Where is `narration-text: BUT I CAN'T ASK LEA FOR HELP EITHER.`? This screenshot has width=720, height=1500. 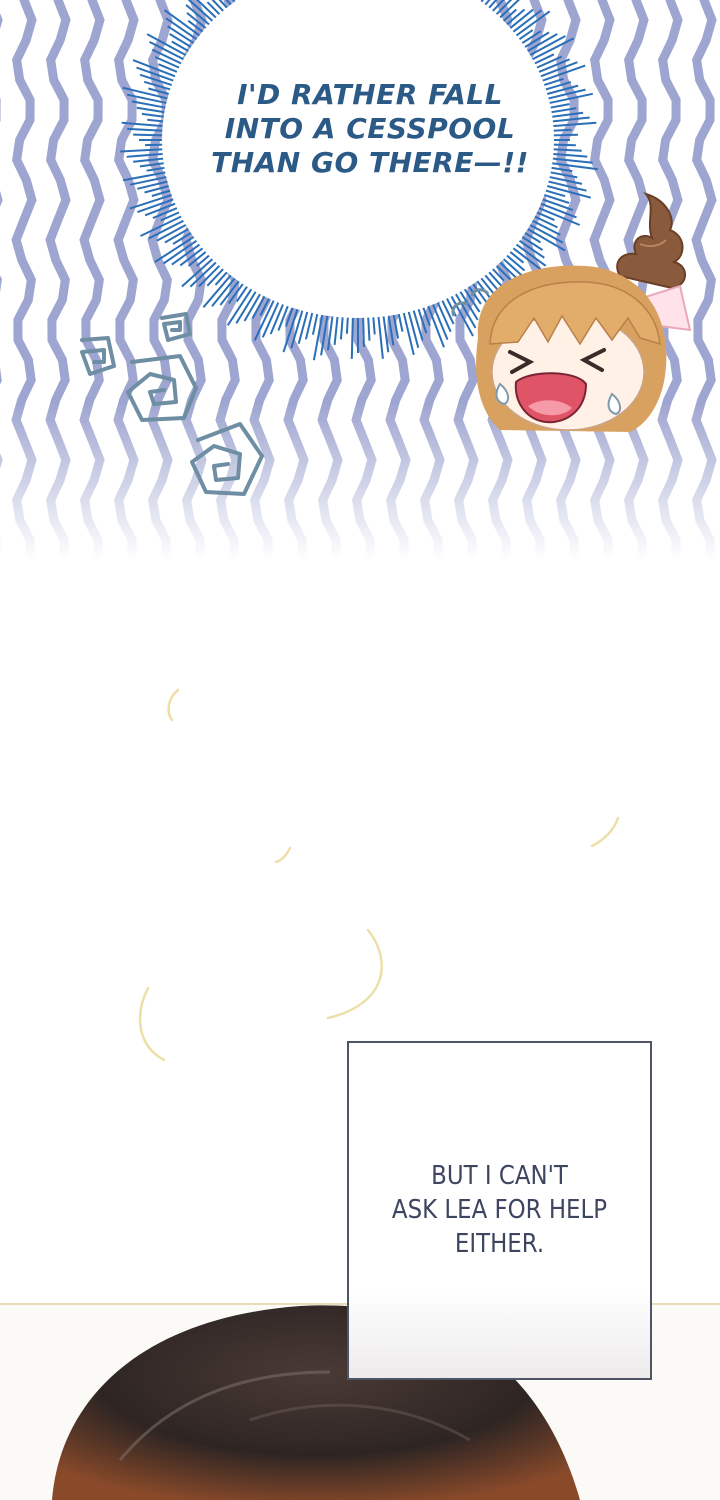
narration-text: BUT I CAN'T ASK LEA FOR HELP EITHER. is located at coordinates (499, 1210).